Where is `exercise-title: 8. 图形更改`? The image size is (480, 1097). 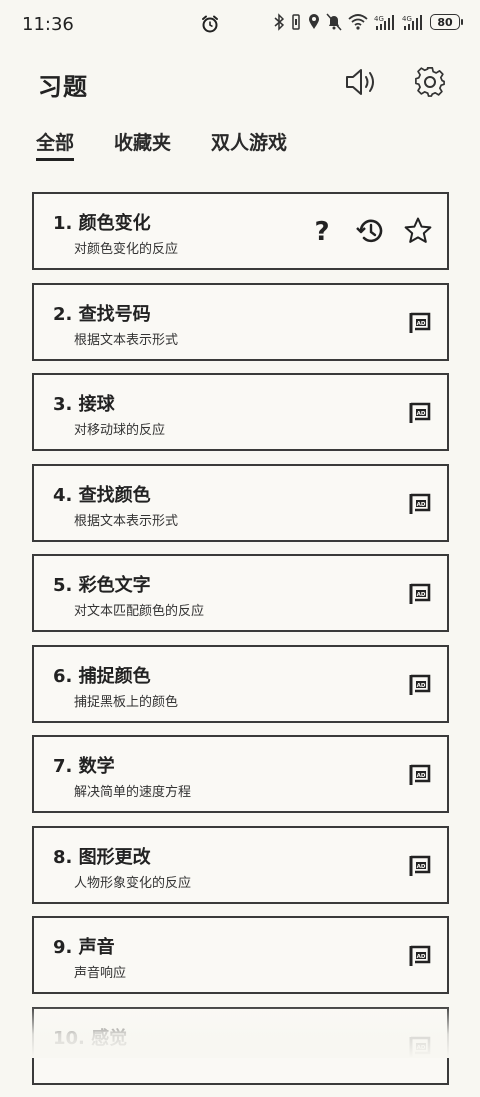
exercise-title: 8. 图形更改 is located at coordinates (102, 857).